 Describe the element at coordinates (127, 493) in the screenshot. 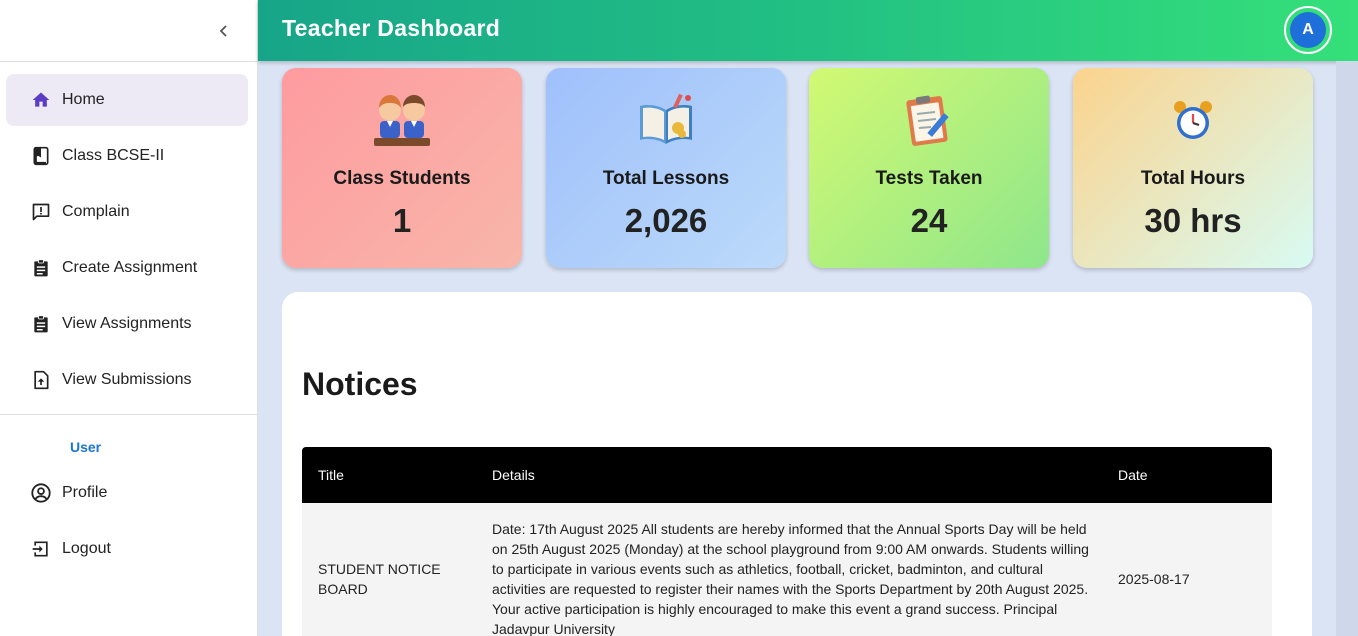

I see `sidebar-item-profile: Profile` at that location.